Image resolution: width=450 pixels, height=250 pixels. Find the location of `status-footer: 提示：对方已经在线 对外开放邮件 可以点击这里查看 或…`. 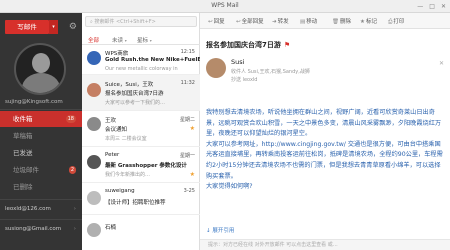

status-footer: 提示：对方已经在线 对外开放邮件 可以点击这里查看 或… is located at coordinates (325, 244).